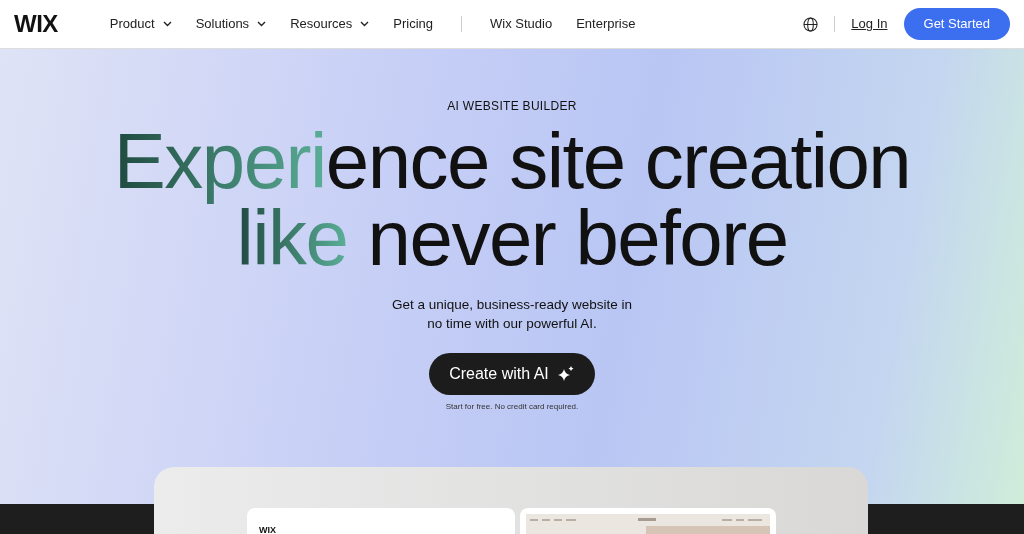 The height and width of the screenshot is (534, 1024). Describe the element at coordinates (956, 24) in the screenshot. I see `get-started-button: Get Started` at that location.